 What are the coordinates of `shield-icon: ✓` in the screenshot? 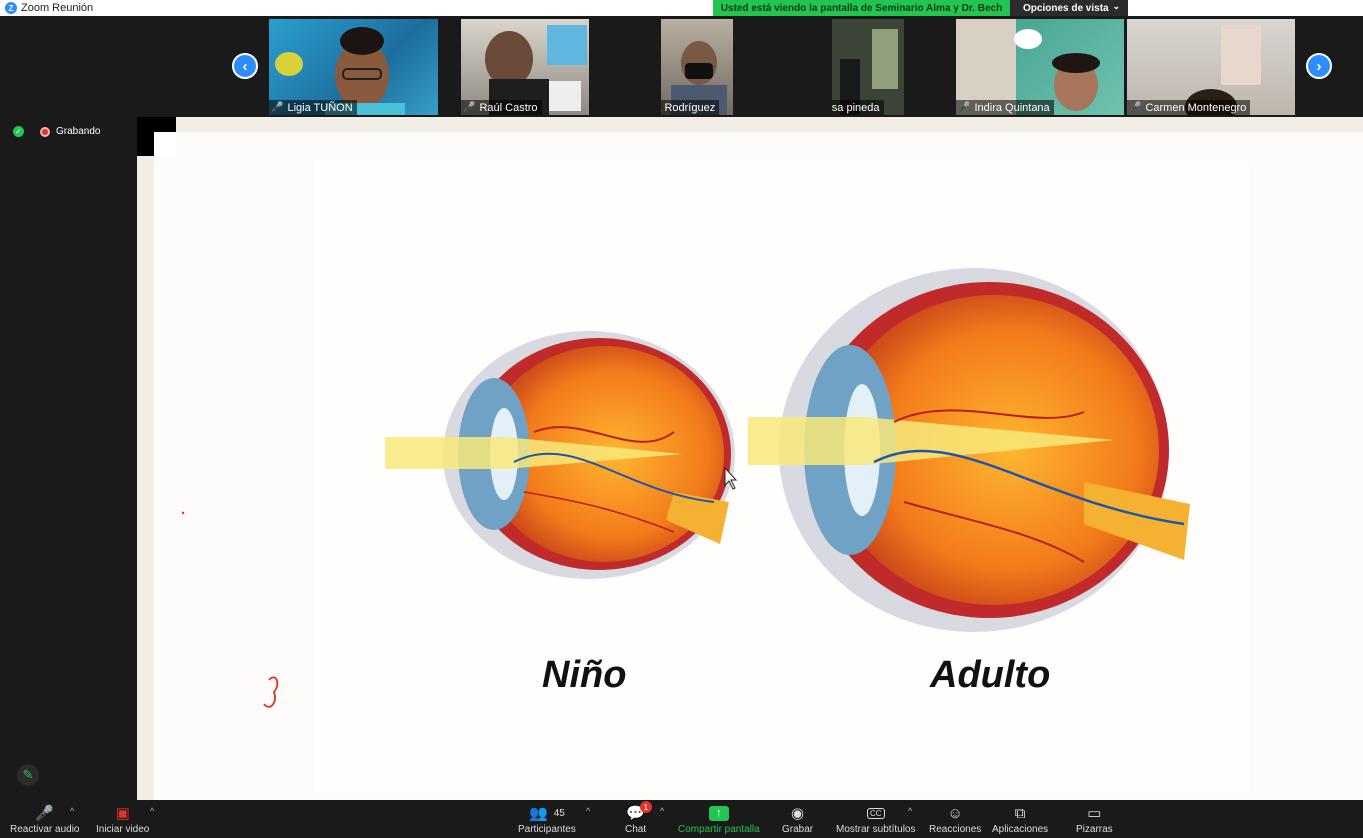 It's located at (18, 131).